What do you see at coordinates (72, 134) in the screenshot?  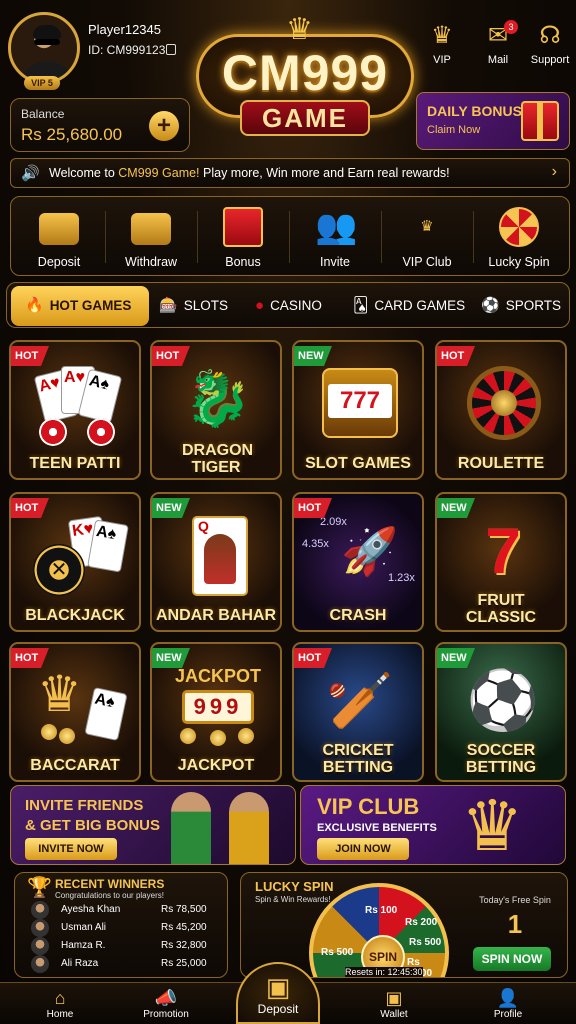 I see `balance-value: Rs 25,680.00` at bounding box center [72, 134].